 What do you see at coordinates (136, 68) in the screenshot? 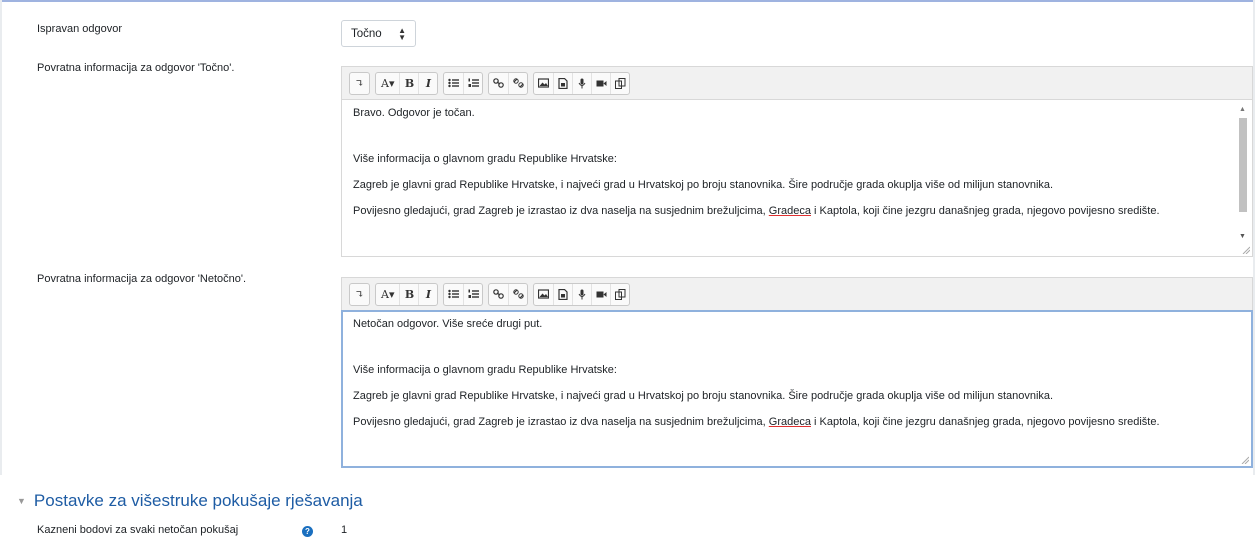
I see `feedback-true-label: Povratna informacija za odgovor 'Točno'.` at bounding box center [136, 68].